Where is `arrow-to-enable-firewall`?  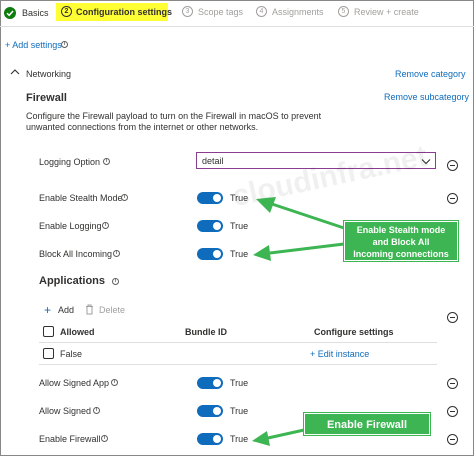 arrow-to-enable-firewall is located at coordinates (278, 437).